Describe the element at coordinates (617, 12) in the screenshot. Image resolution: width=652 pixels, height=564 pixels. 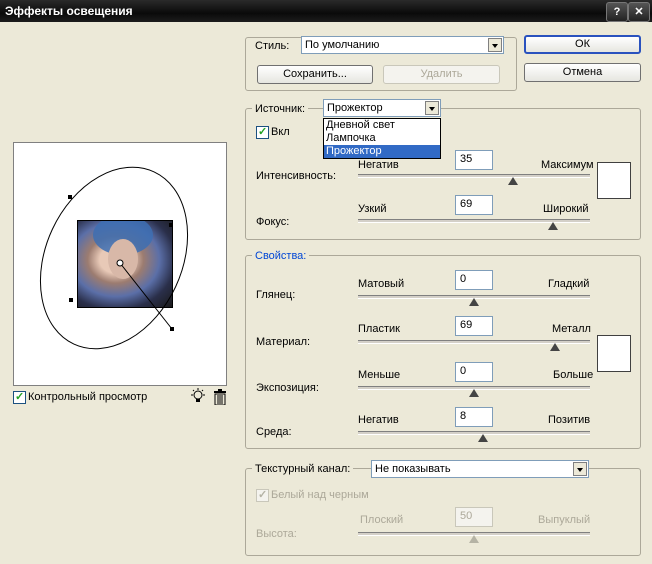
I see `help-button: ?` at that location.